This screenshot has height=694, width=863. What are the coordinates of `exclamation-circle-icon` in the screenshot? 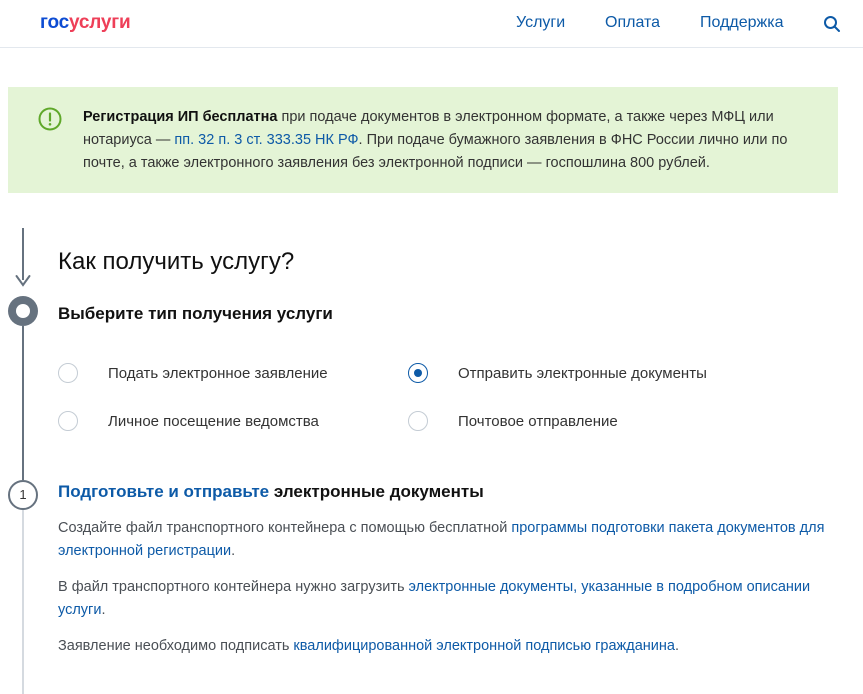 It's located at (50, 119).